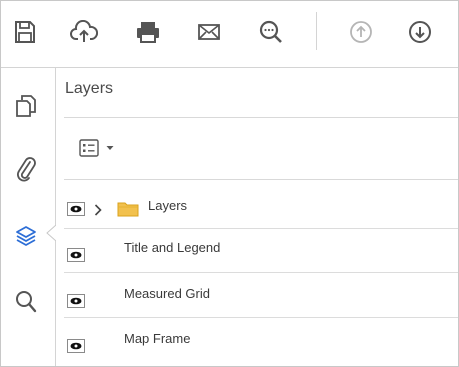 This screenshot has height=367, width=459. What do you see at coordinates (148, 32) in the screenshot?
I see `print-icon` at bounding box center [148, 32].